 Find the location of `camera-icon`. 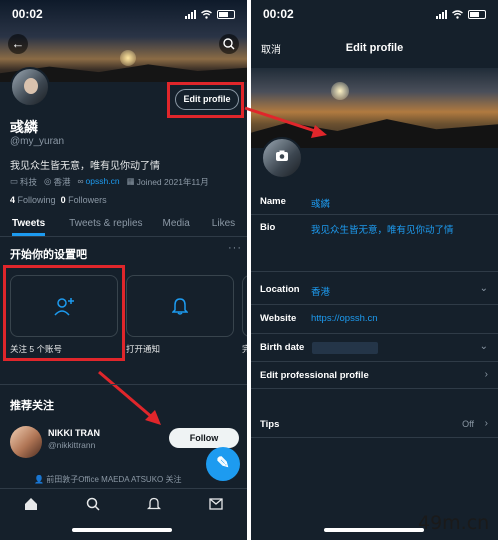

camera-icon is located at coordinates (282, 156).